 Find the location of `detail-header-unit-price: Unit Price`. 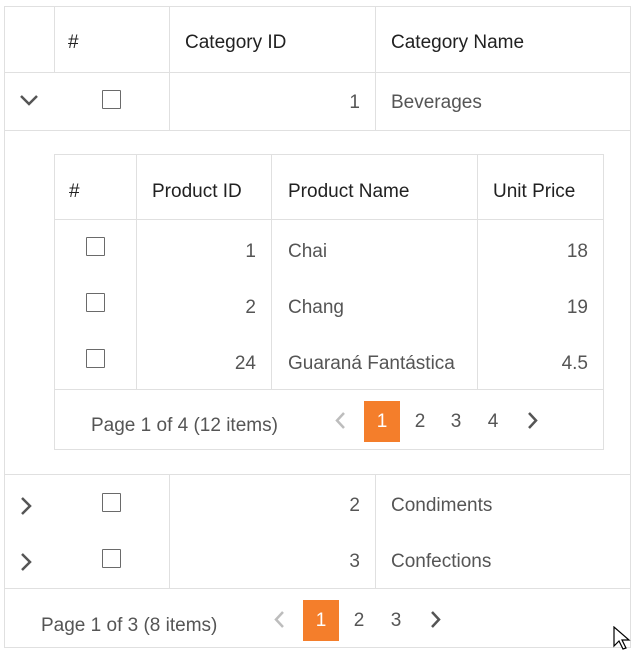

detail-header-unit-price: Unit Price is located at coordinates (534, 192).